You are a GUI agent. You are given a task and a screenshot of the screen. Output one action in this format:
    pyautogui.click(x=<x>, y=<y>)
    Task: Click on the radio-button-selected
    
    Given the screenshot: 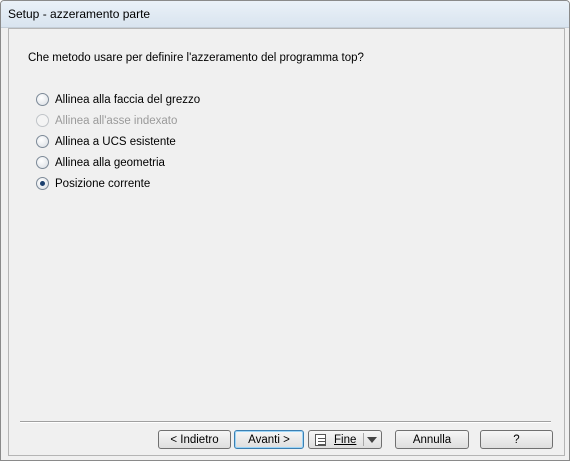 What is the action you would take?
    pyautogui.click(x=42, y=183)
    